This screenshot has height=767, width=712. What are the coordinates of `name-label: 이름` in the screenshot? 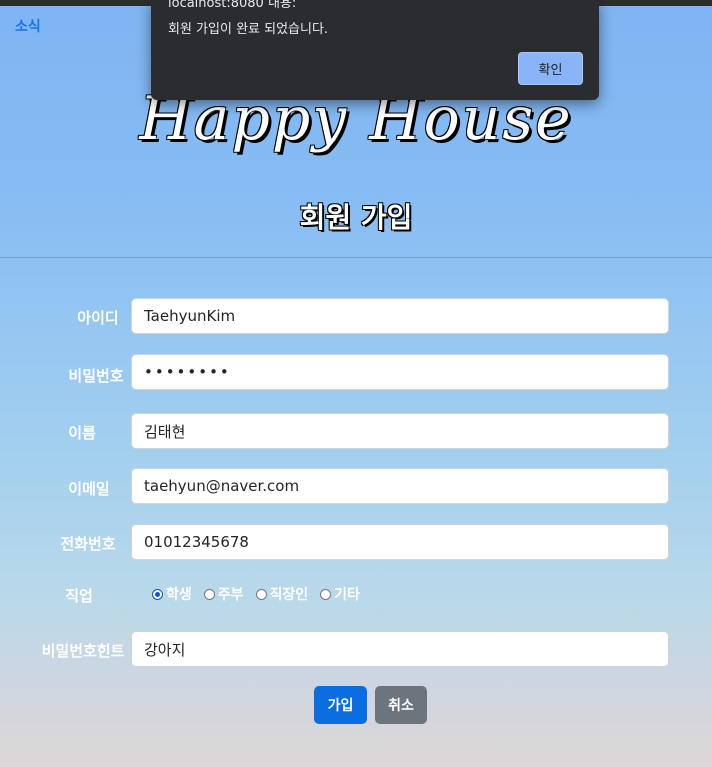 It's located at (82, 433).